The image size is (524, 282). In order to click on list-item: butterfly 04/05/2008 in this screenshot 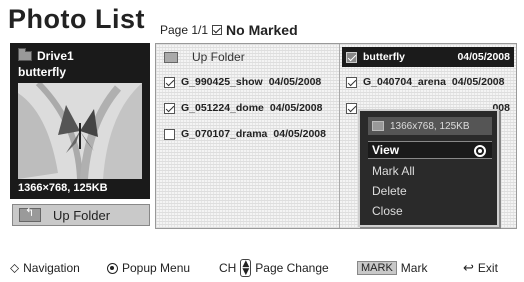, I will do `click(428, 57)`.